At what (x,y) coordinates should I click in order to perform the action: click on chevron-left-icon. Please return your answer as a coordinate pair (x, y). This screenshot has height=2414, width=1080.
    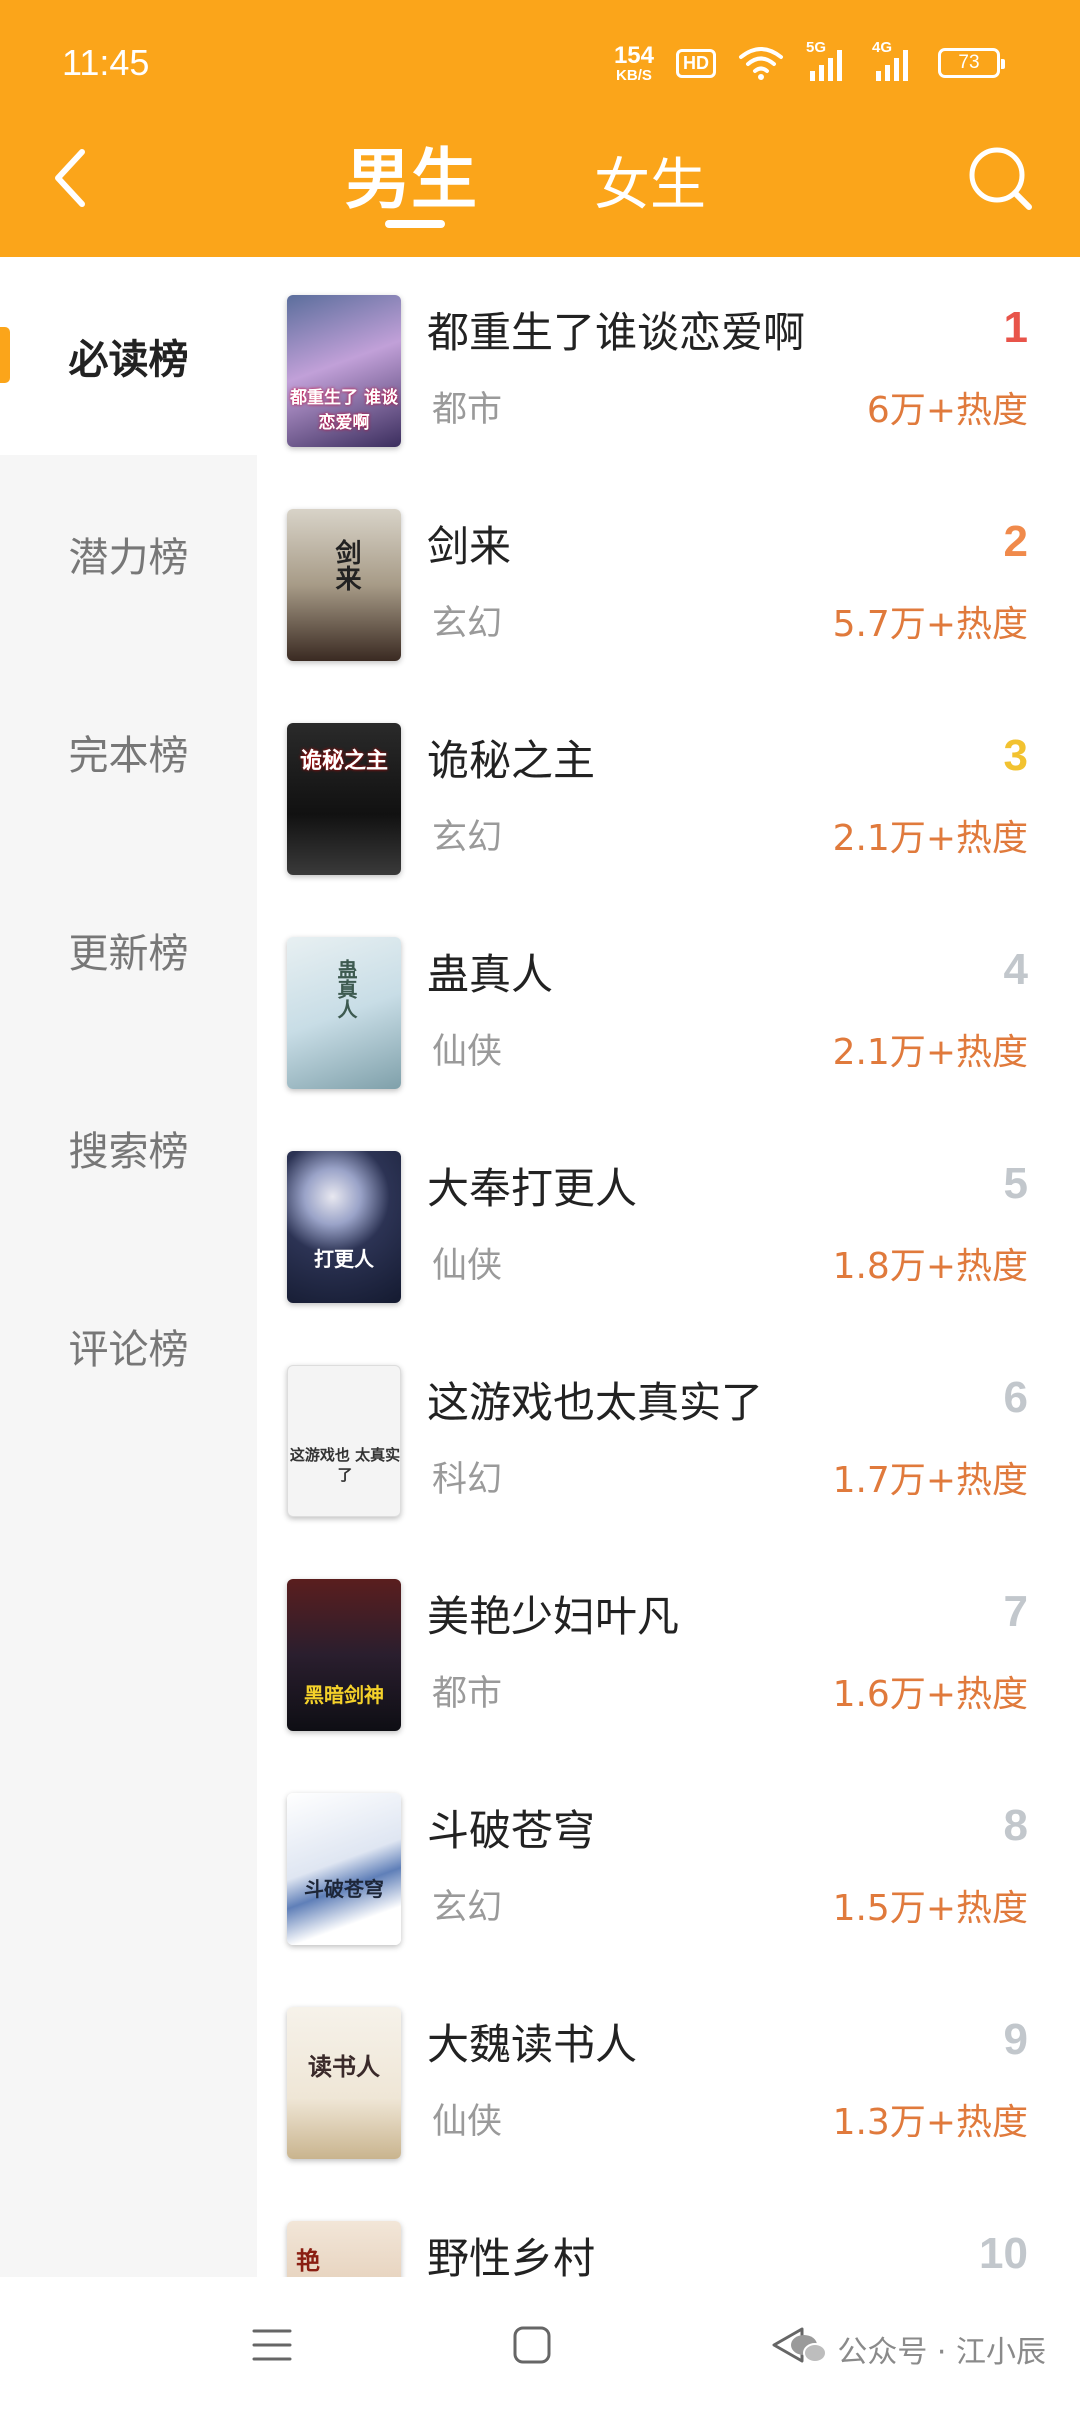
    Looking at the image, I should click on (70, 178).